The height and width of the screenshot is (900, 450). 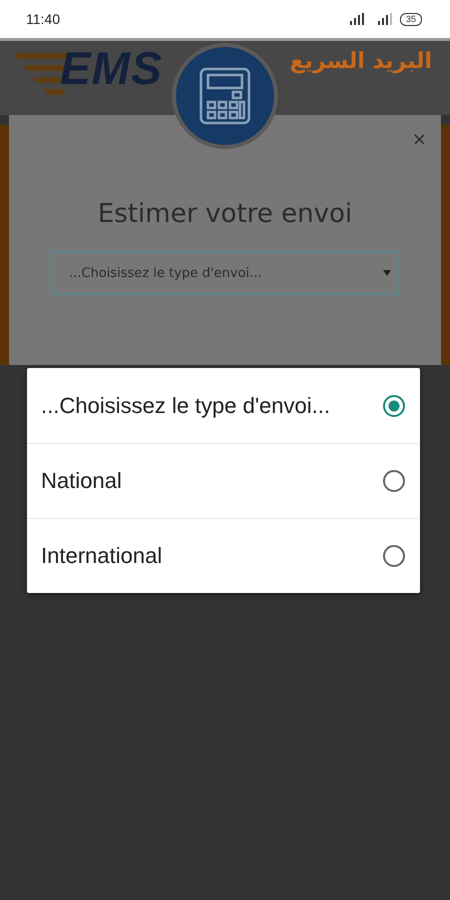 What do you see at coordinates (101, 556) in the screenshot?
I see `option-label: International` at bounding box center [101, 556].